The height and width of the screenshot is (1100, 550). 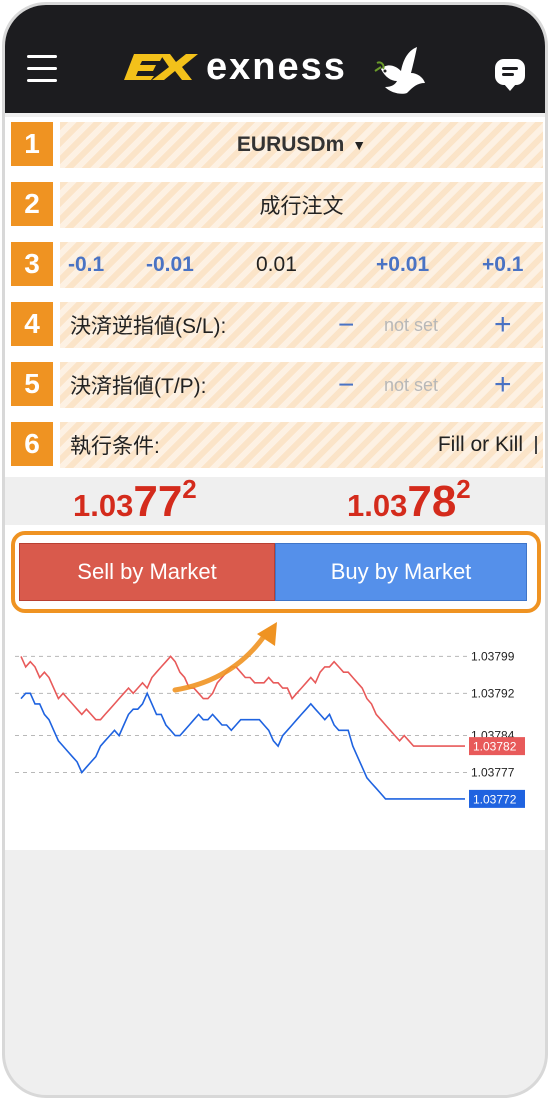 I want to click on dove-icon, so click(x=399, y=70).